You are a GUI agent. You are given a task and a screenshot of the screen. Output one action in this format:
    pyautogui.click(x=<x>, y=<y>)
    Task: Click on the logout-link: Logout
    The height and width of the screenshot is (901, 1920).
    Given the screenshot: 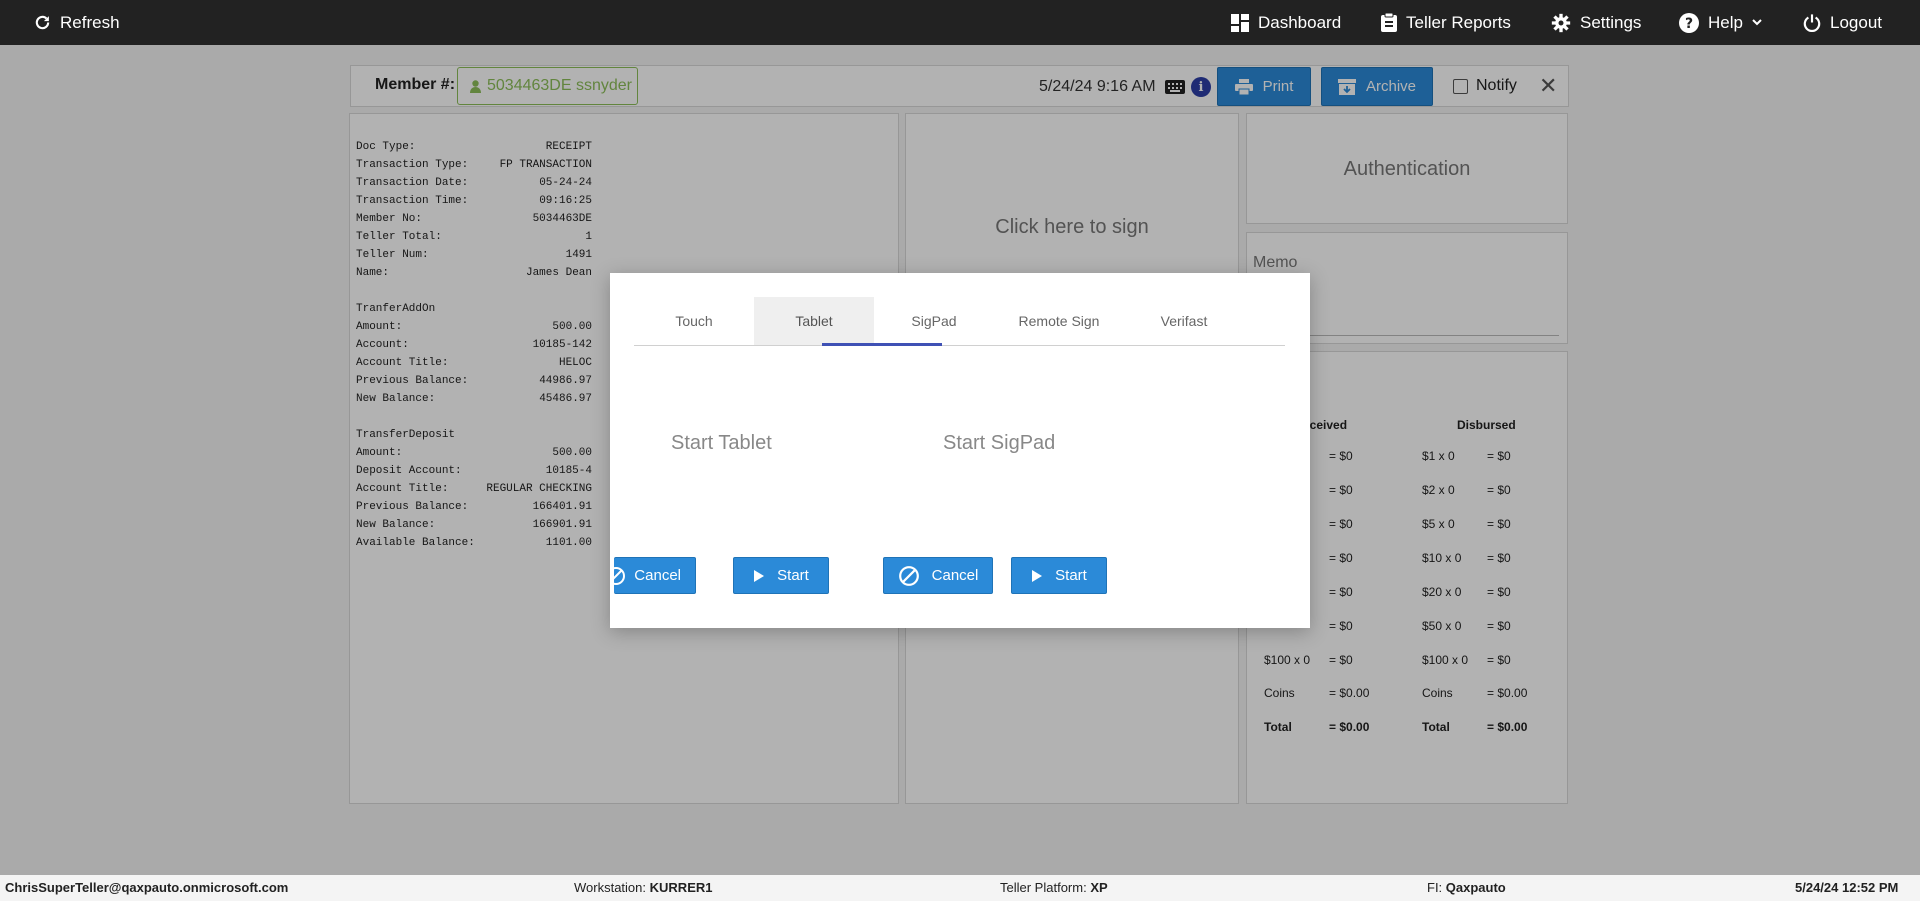 What is the action you would take?
    pyautogui.click(x=1842, y=22)
    